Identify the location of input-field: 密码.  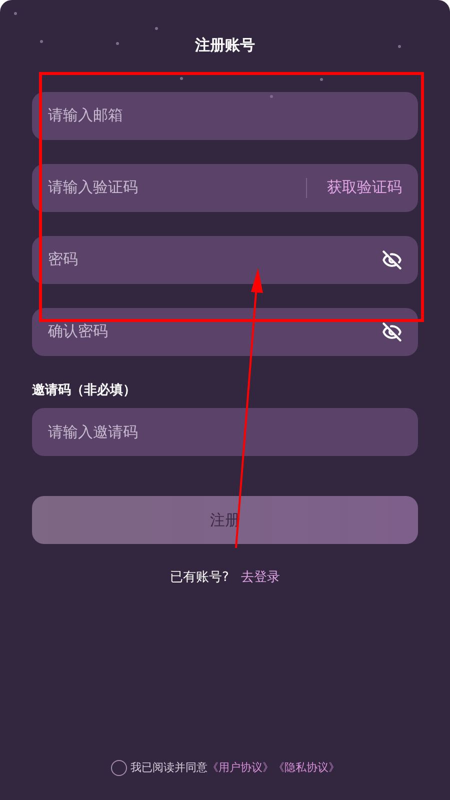
(225, 260).